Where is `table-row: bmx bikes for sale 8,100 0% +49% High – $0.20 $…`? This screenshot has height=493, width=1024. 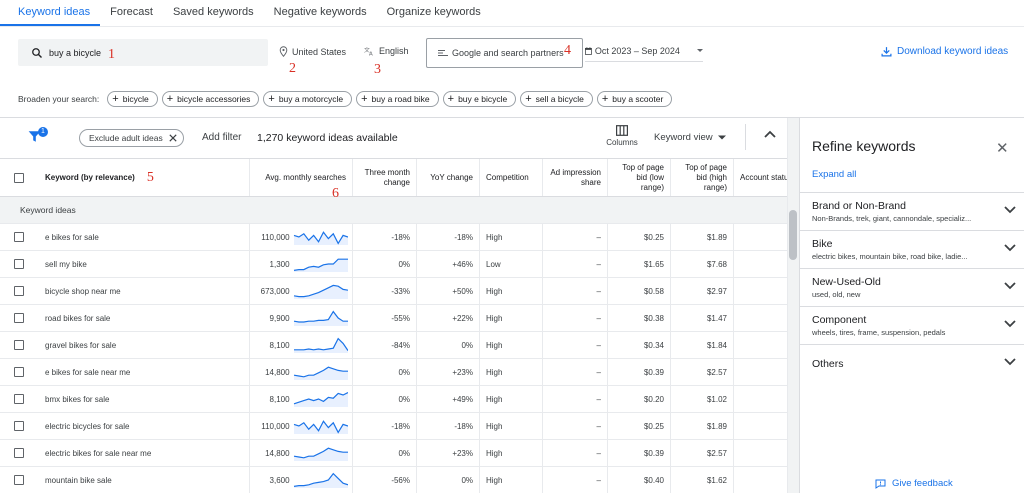 table-row: bmx bikes for sale 8,100 0% +49% High – $0.20 $… is located at coordinates (393, 399).